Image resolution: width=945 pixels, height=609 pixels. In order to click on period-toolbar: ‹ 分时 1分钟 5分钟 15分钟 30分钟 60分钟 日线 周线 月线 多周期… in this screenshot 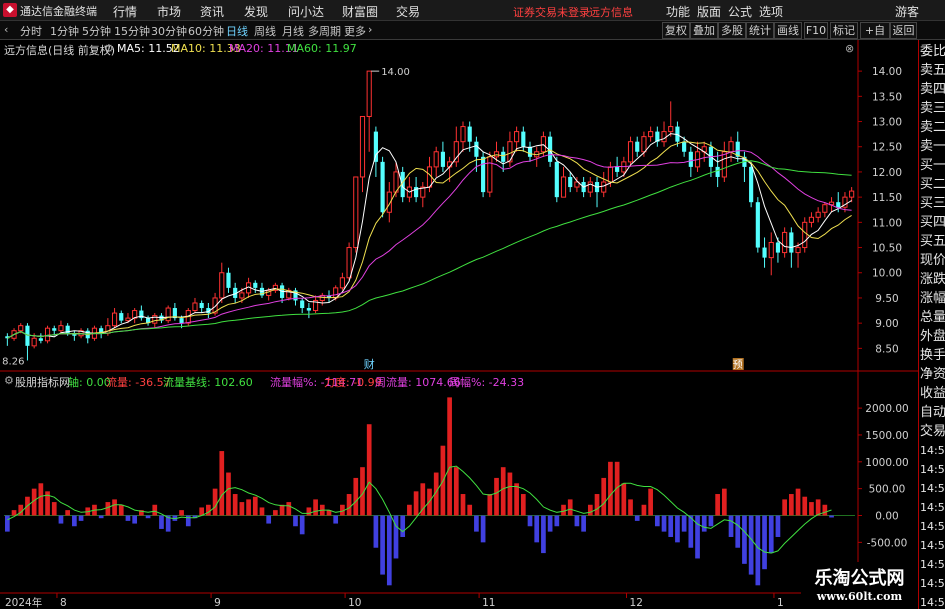, I will do `click(472, 36)`.